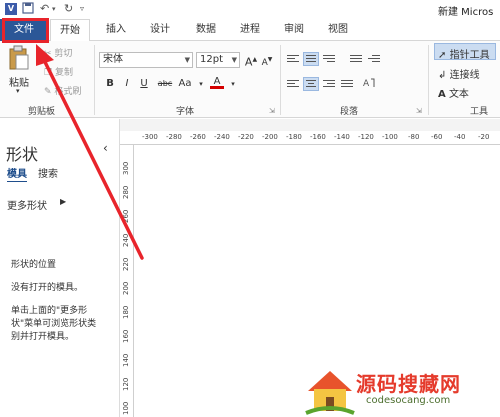  I want to click on annotation-arrow-icon, so click(90, 152).